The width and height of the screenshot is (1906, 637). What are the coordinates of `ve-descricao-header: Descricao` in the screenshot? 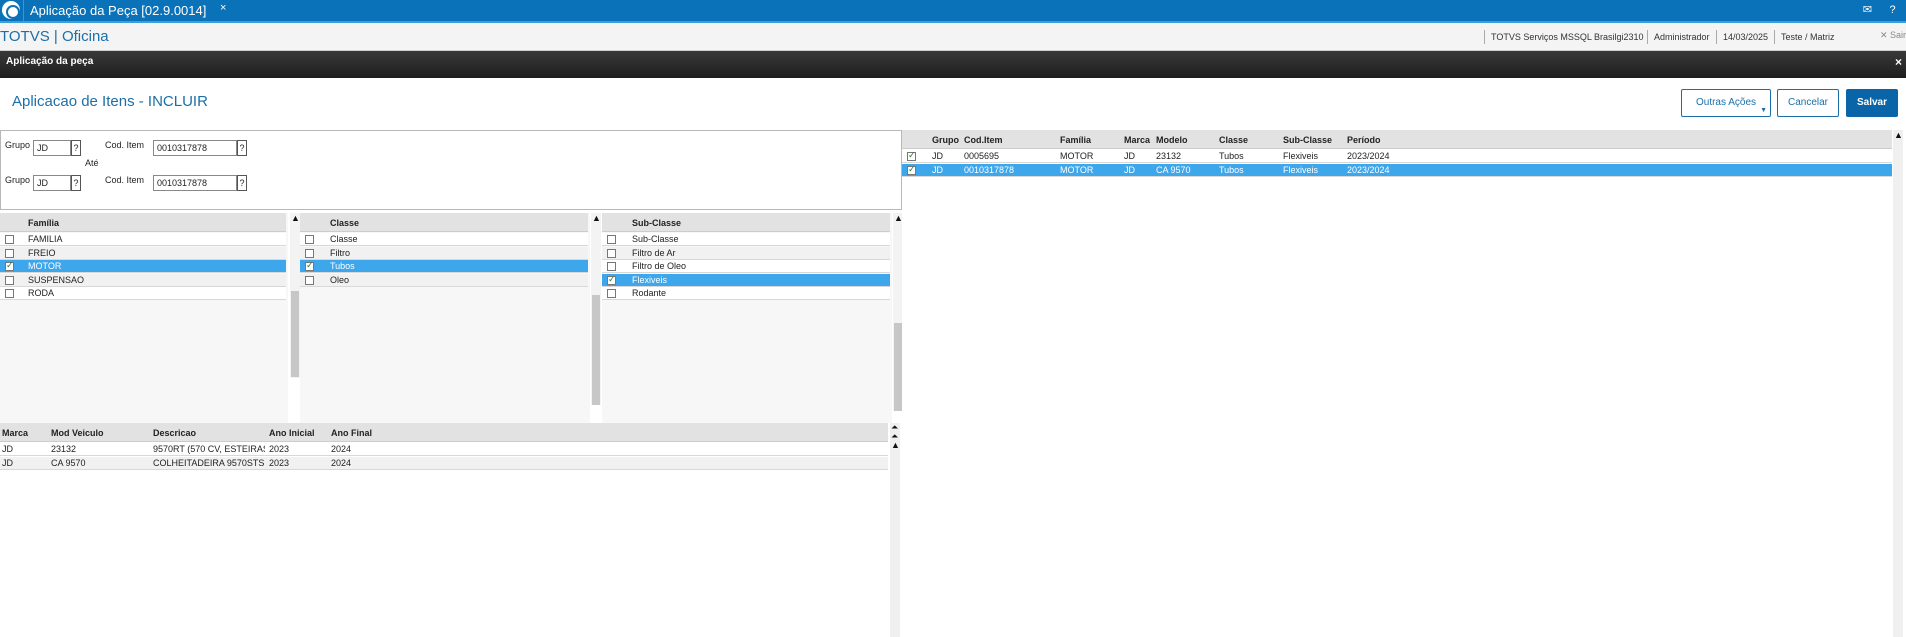 It's located at (175, 433).